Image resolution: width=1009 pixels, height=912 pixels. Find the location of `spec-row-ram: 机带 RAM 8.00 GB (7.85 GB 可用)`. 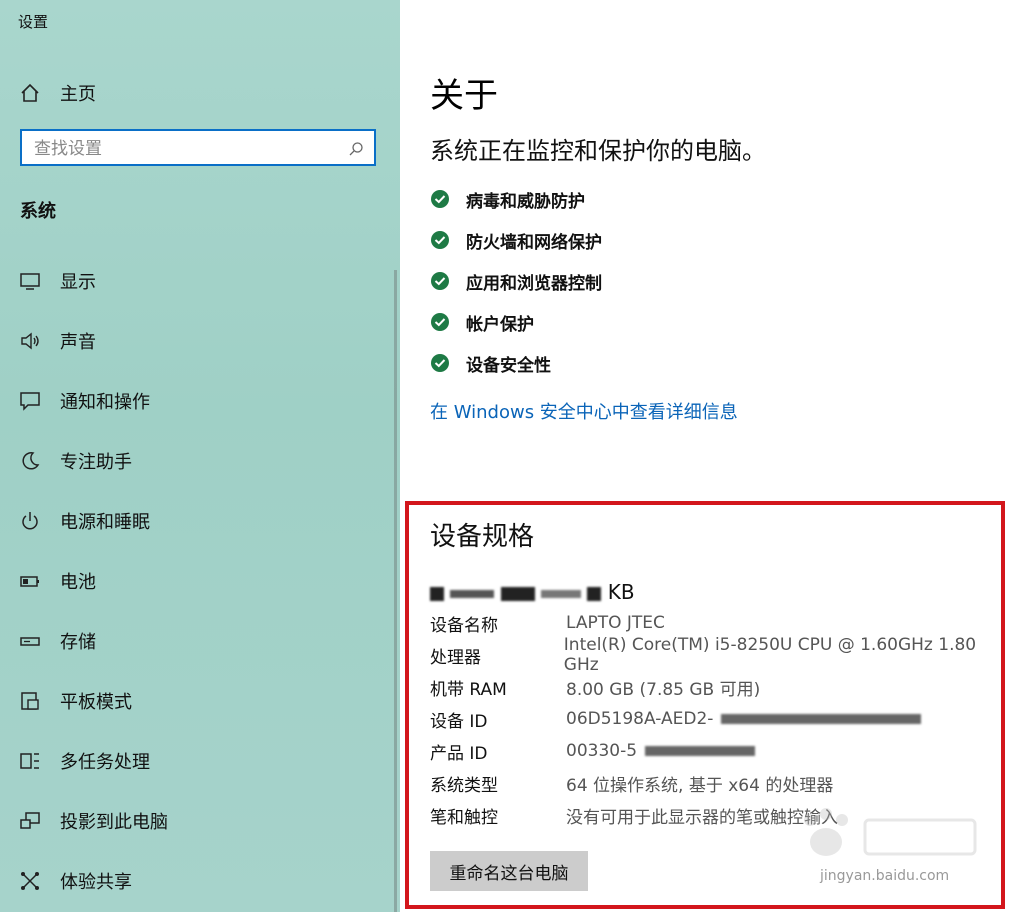

spec-row-ram: 机带 RAM 8.00 GB (7.85 GB 可用) is located at coordinates (595, 687).